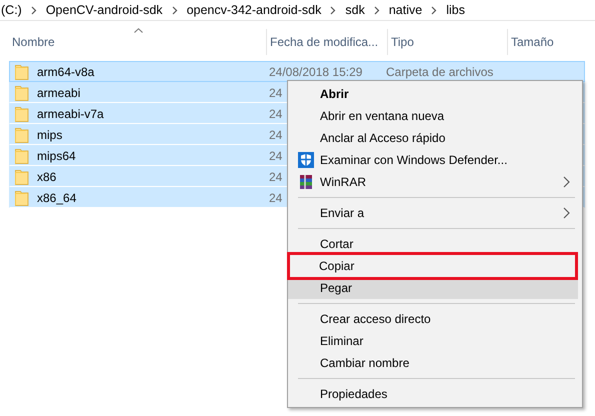  Describe the element at coordinates (56, 155) in the screenshot. I see `file-name: mips64` at that location.